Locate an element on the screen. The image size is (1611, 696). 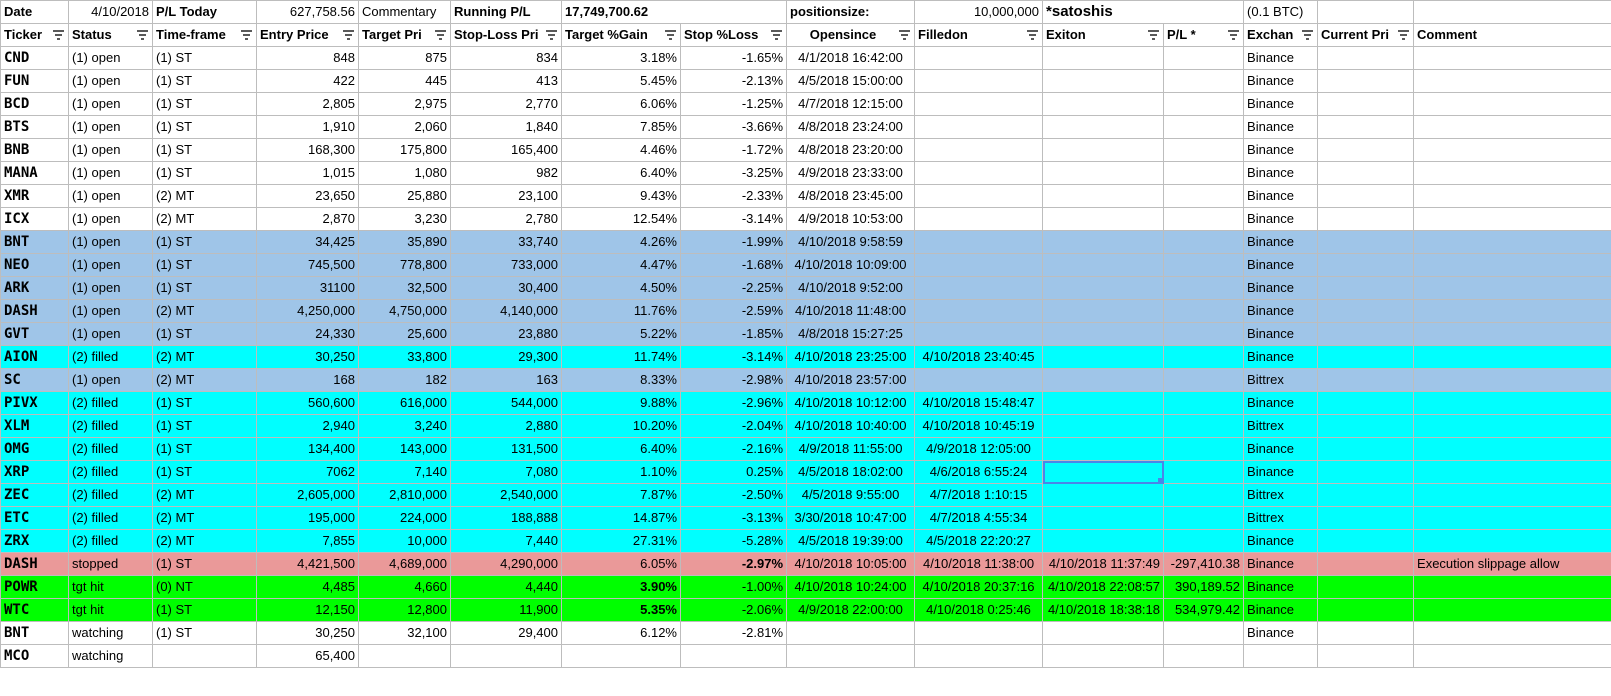
cell-stop-loss-pri: 2,540,000 is located at coordinates (506, 495).